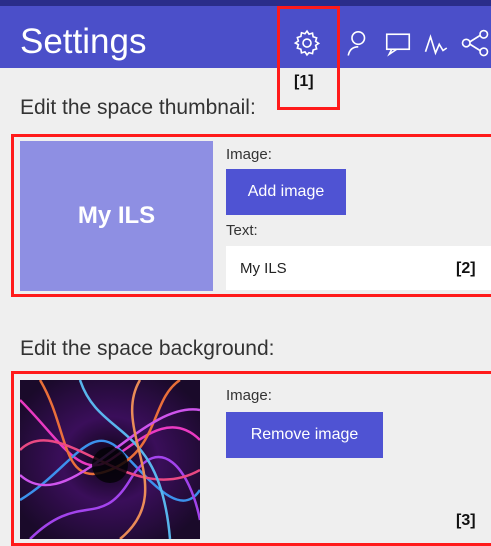 The width and height of the screenshot is (491, 546). I want to click on page-title: Settings, so click(83, 41).